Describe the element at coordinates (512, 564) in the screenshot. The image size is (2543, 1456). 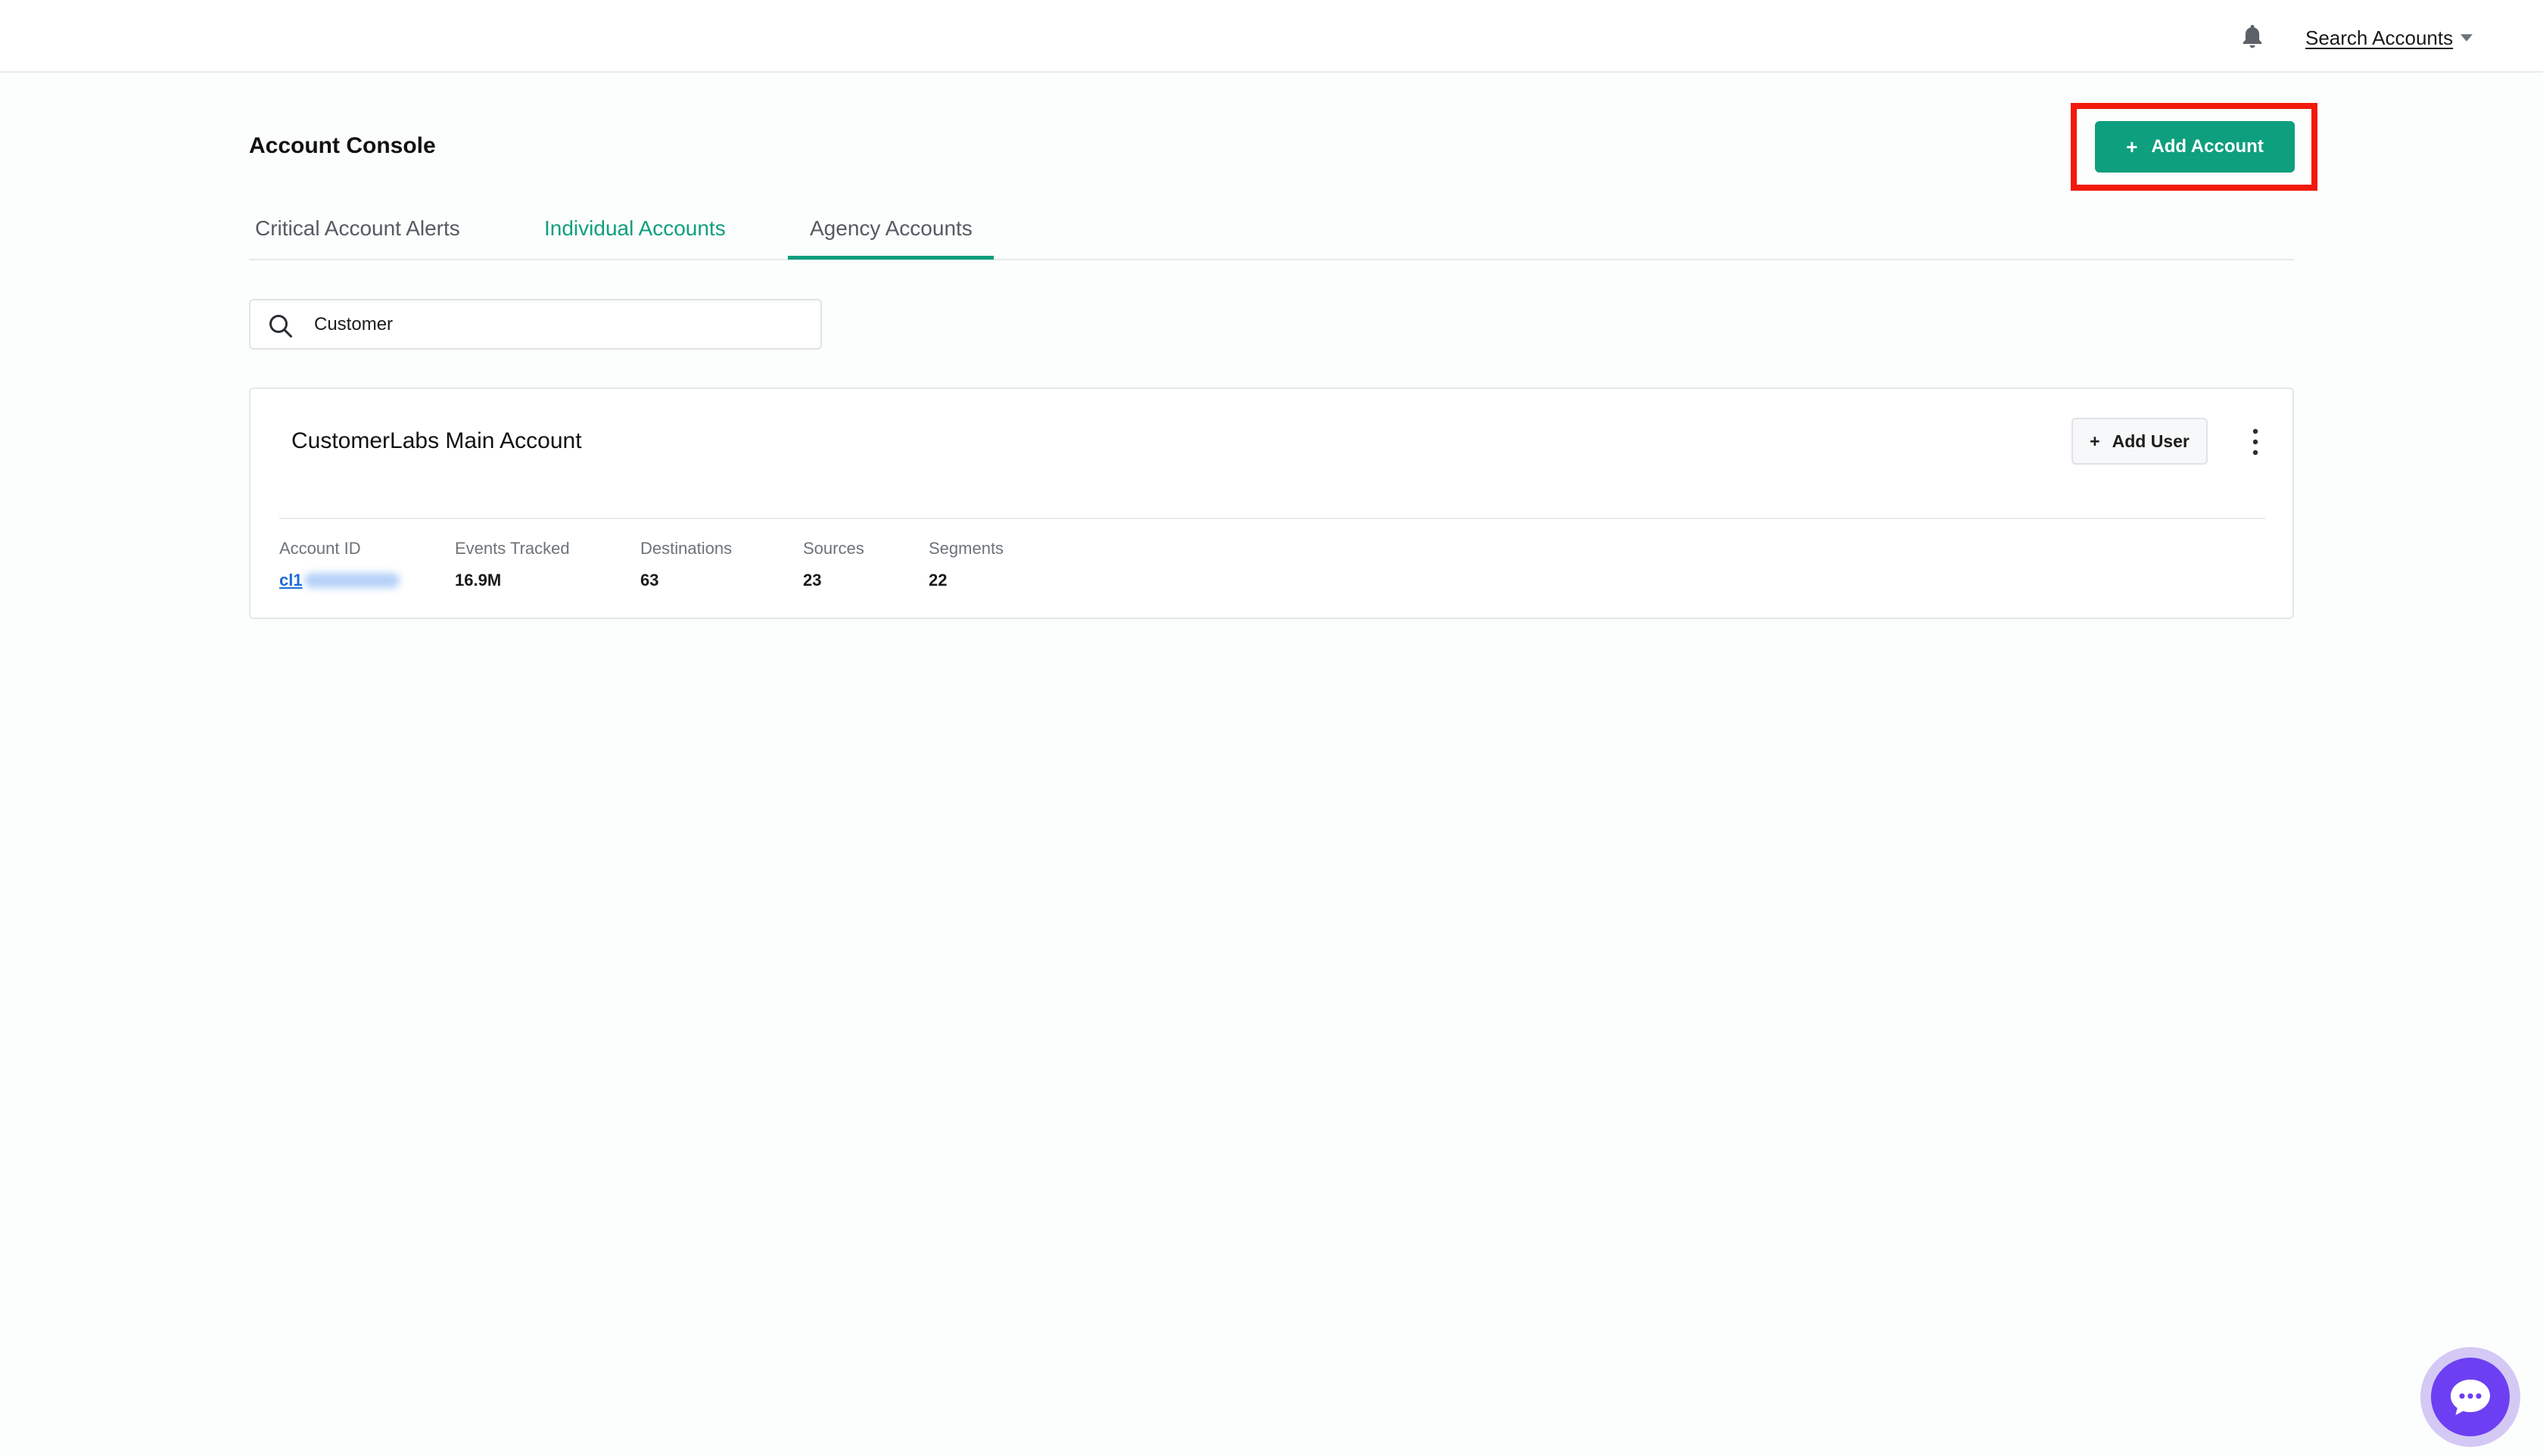
I see `stat-events-tracked: Events Tracked 16.9M` at that location.